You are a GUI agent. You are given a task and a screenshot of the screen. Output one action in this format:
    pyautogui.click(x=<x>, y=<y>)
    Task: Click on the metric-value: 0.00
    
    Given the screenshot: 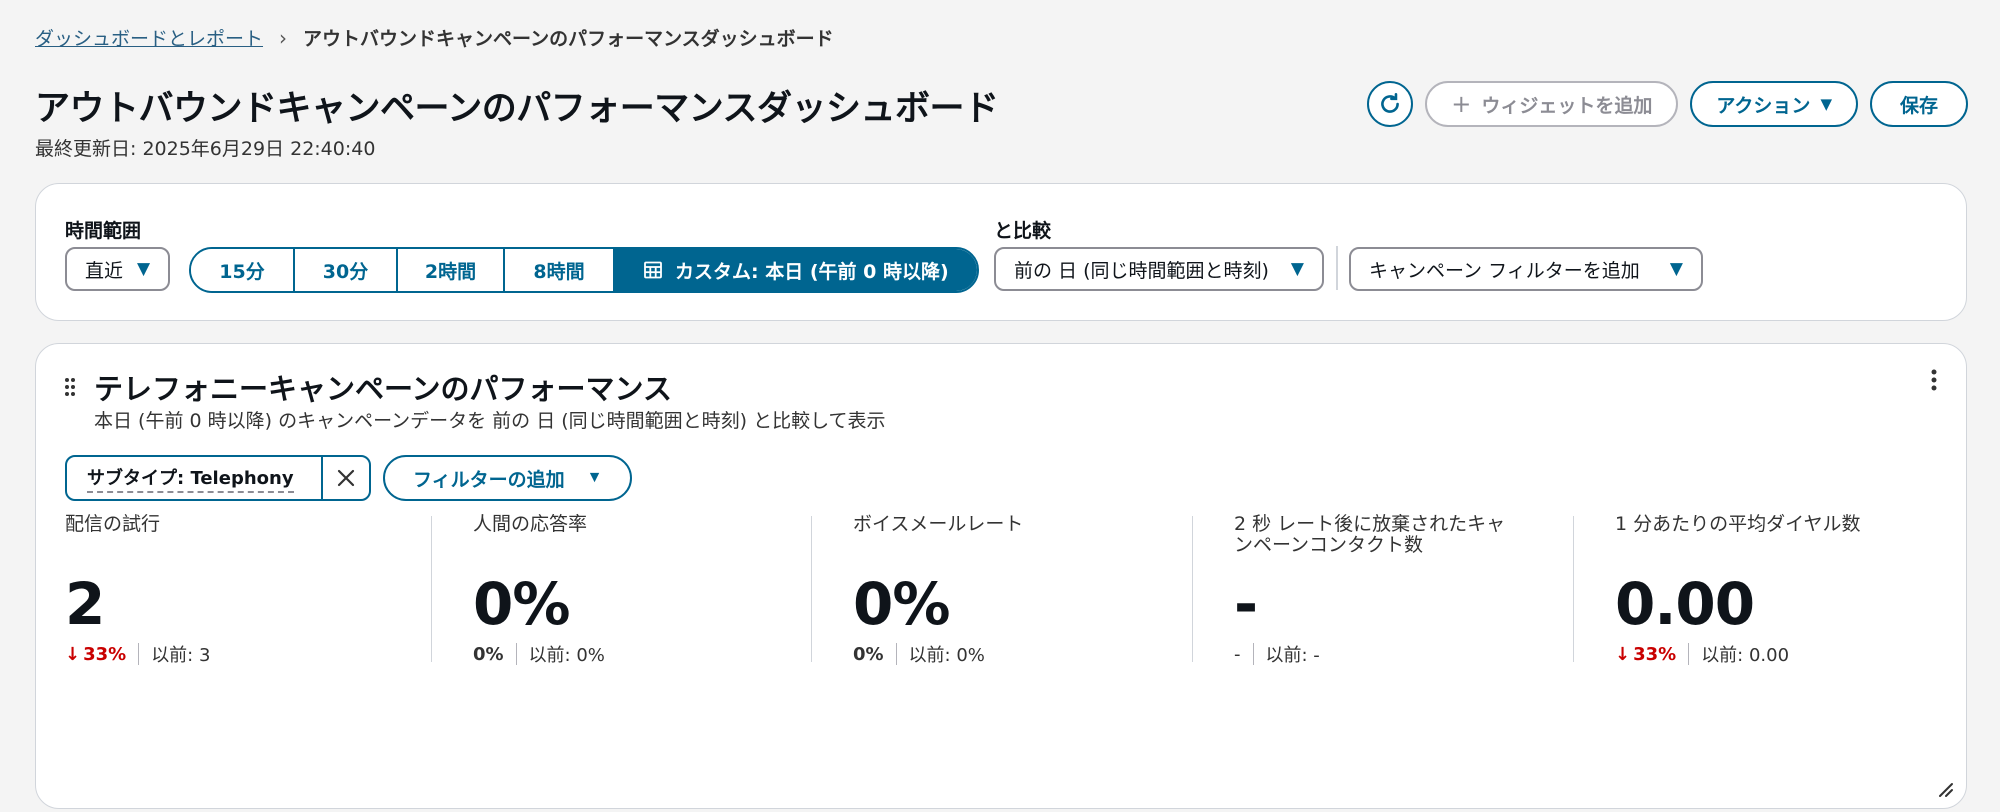 What is the action you would take?
    pyautogui.click(x=1685, y=604)
    